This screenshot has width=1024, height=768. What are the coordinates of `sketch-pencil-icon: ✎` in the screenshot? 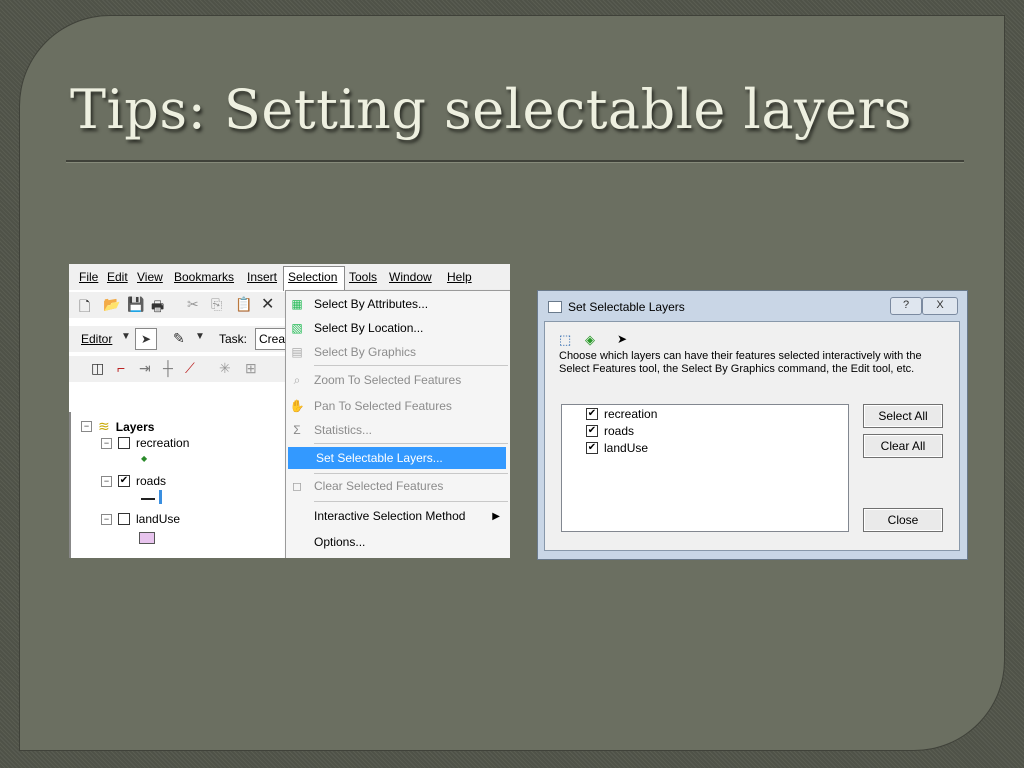 It's located at (179, 338).